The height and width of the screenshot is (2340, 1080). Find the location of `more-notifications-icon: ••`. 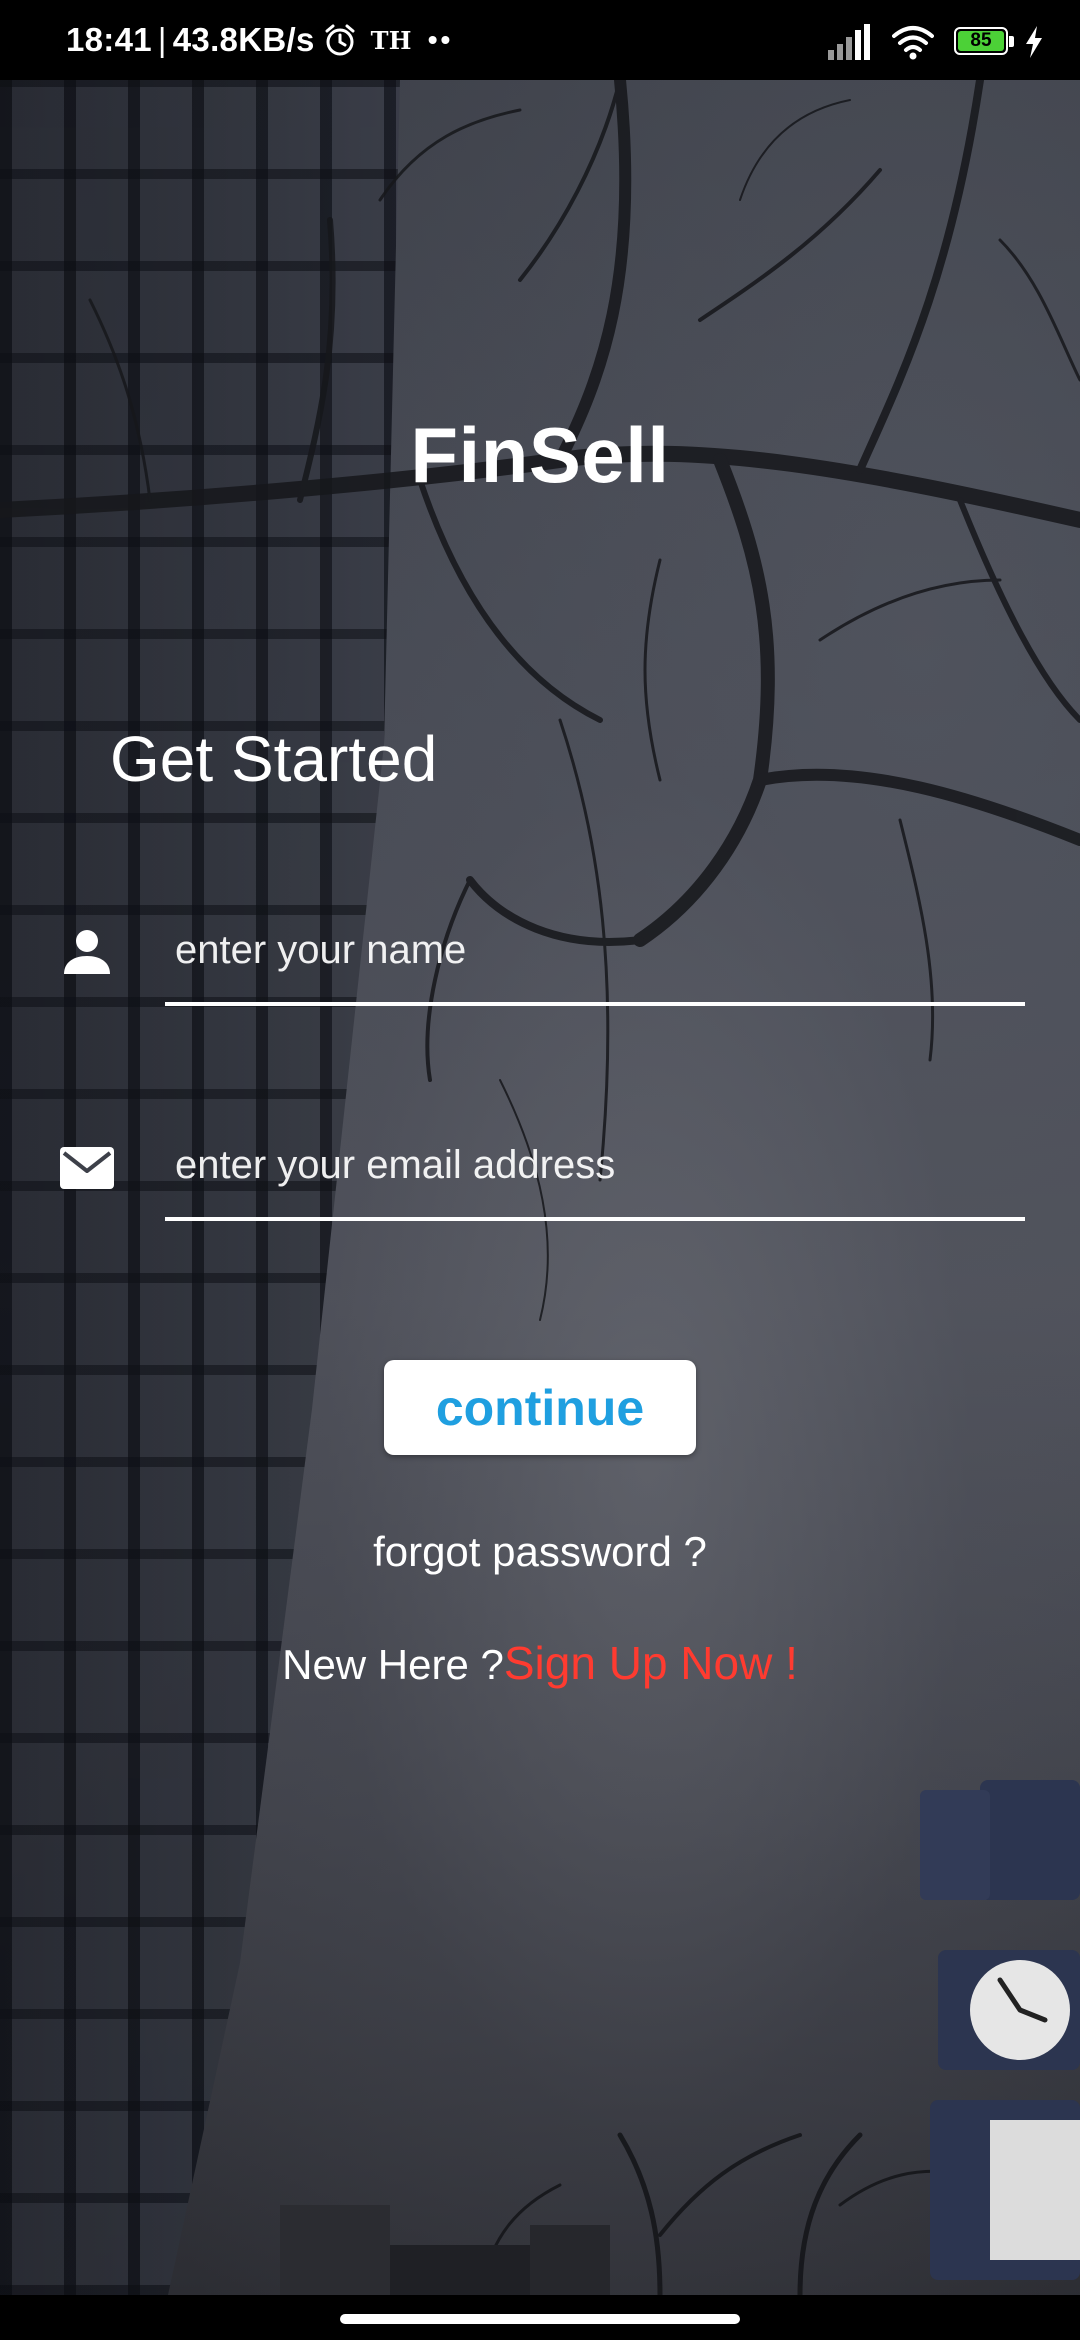

more-notifications-icon: •• is located at coordinates (440, 39).